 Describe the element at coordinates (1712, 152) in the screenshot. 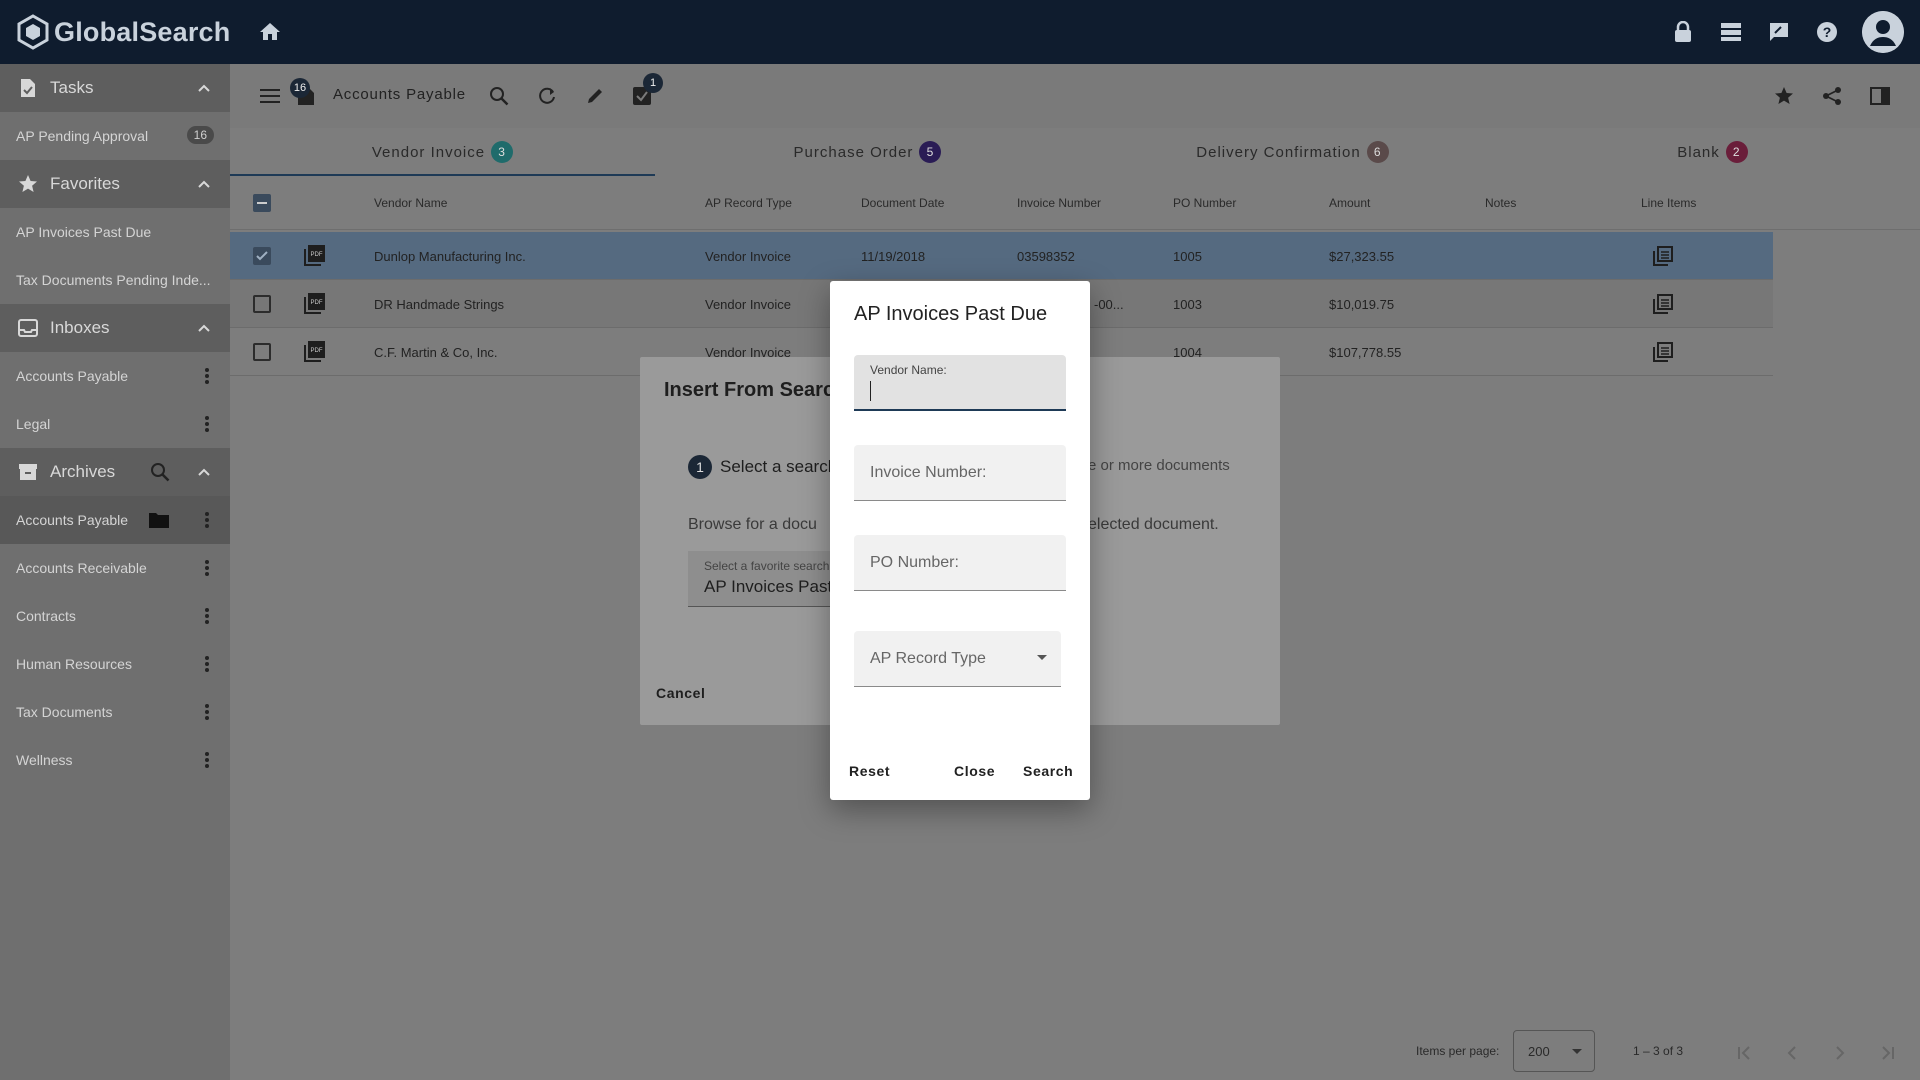

I see `tab-blank: Blank 2` at that location.